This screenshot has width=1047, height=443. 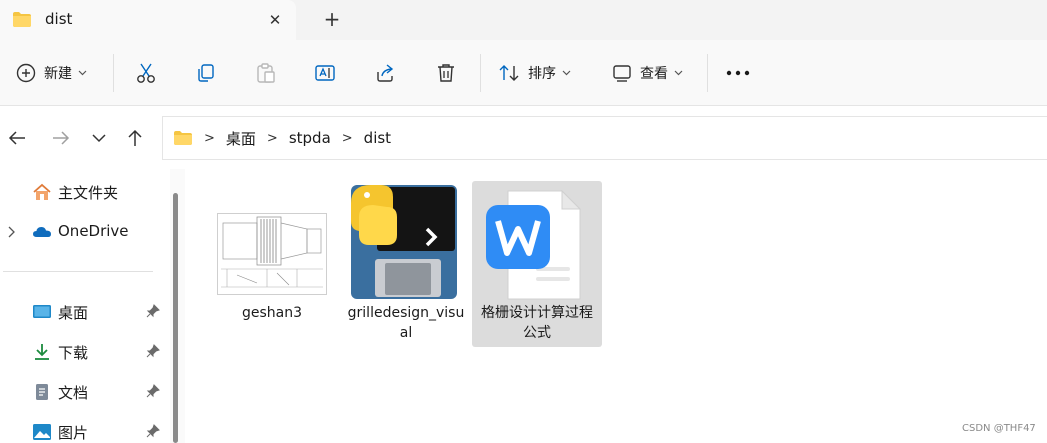 I want to click on sort-button-label: 排序, so click(x=542, y=74).